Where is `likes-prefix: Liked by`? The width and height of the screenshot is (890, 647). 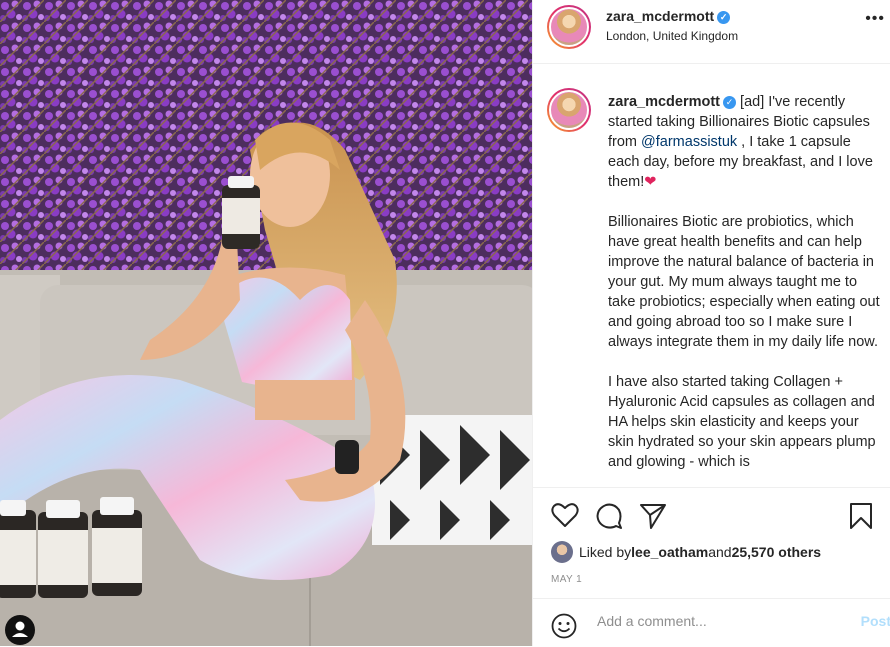
likes-prefix: Liked by is located at coordinates (605, 552).